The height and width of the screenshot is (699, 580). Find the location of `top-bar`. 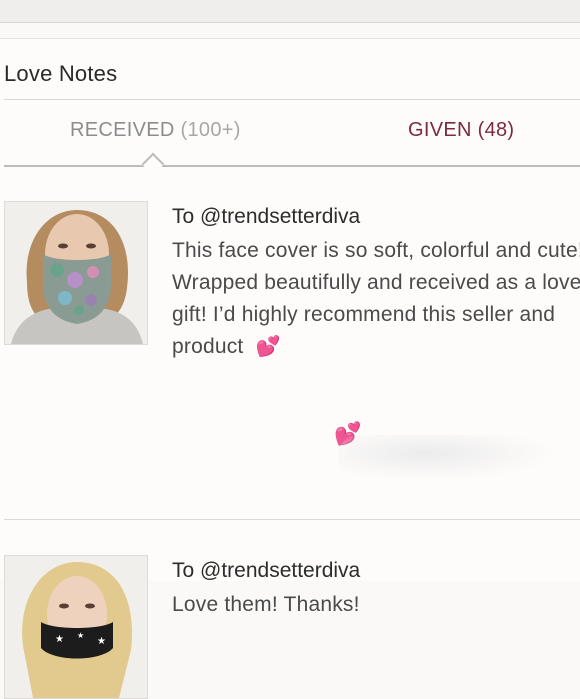

top-bar is located at coordinates (290, 11).